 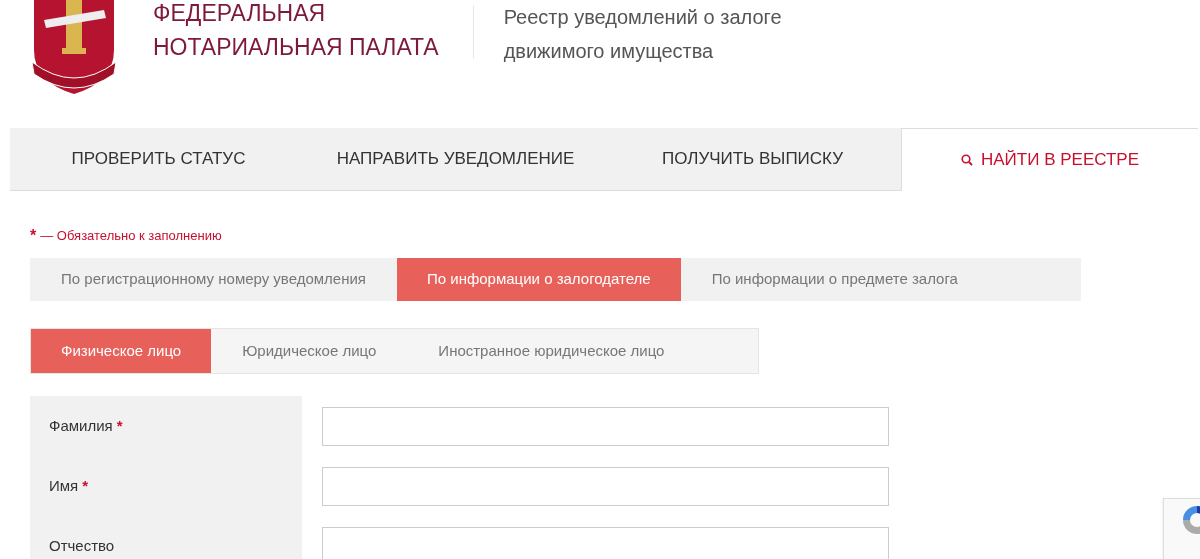 What do you see at coordinates (609, 51) in the screenshot?
I see `registry-title: движимого имущества` at bounding box center [609, 51].